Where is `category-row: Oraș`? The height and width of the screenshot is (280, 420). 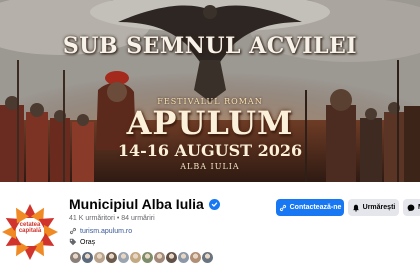
category-row: Oraș is located at coordinates (82, 242).